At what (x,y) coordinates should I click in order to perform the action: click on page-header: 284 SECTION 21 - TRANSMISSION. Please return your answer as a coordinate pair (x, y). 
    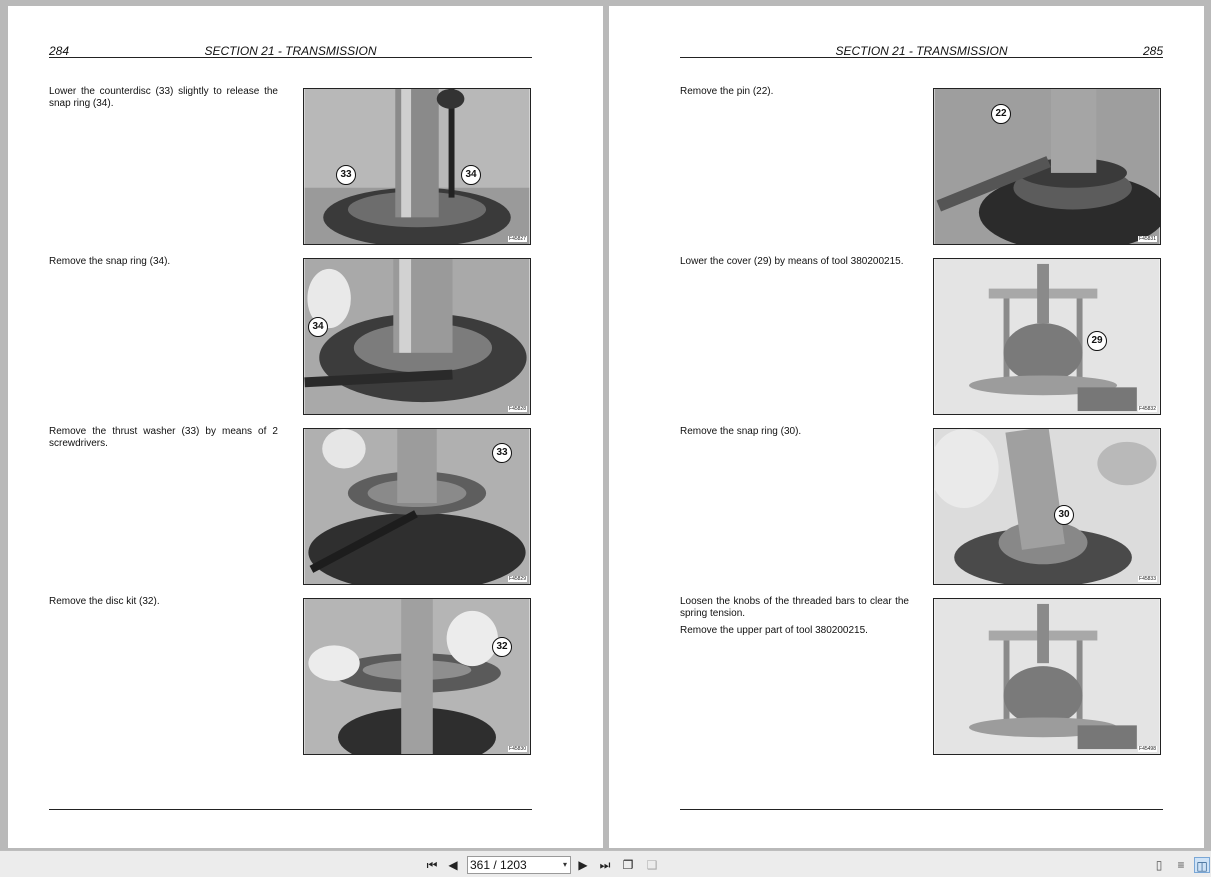
    Looking at the image, I should click on (290, 51).